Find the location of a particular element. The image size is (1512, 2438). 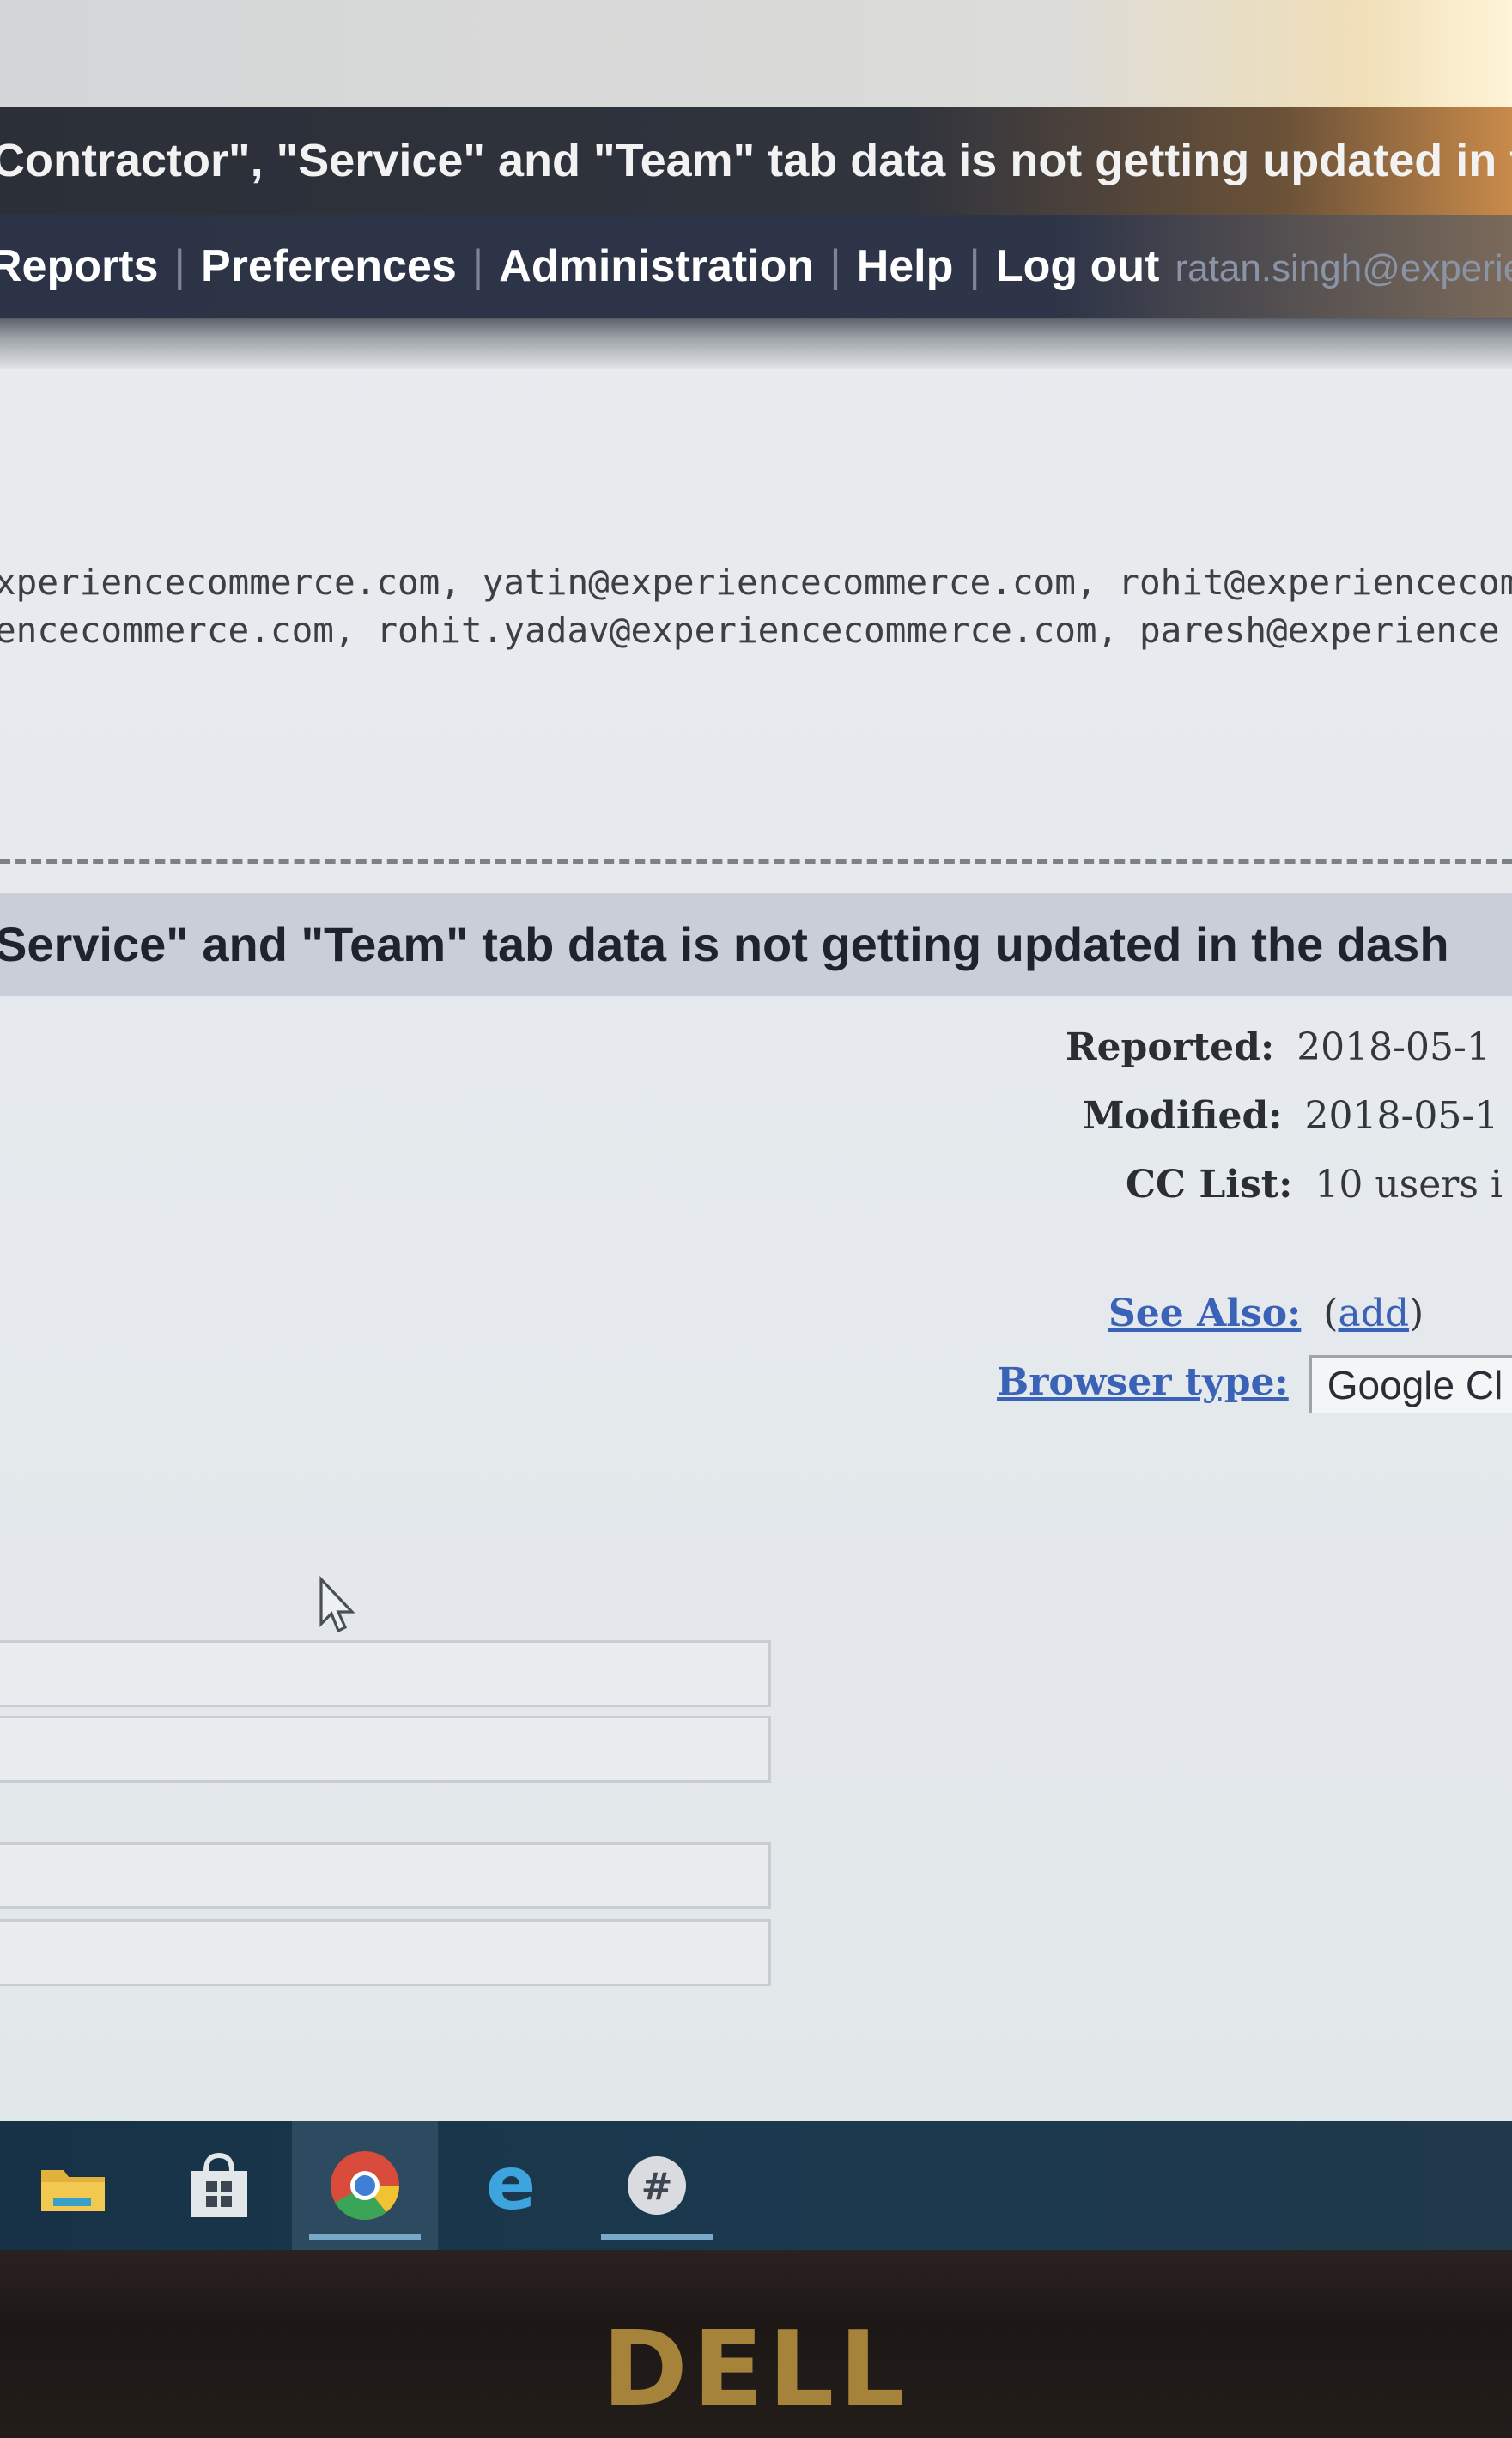

edge-glyph: e is located at coordinates (511, 2185).